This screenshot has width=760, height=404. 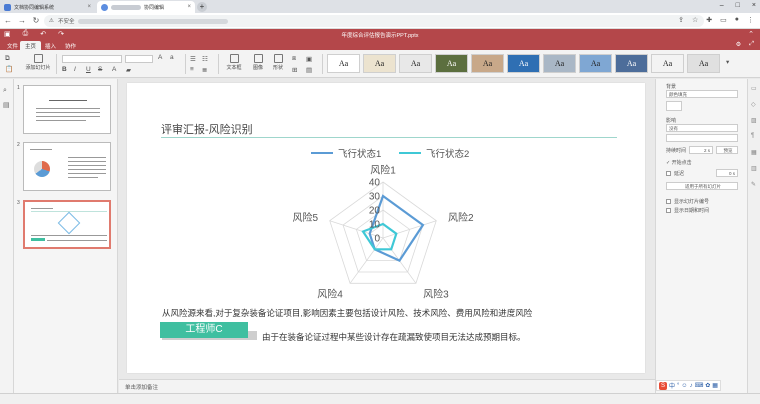 What do you see at coordinates (702, 94) in the screenshot?
I see `fill-type-select: 颜色填充` at bounding box center [702, 94].